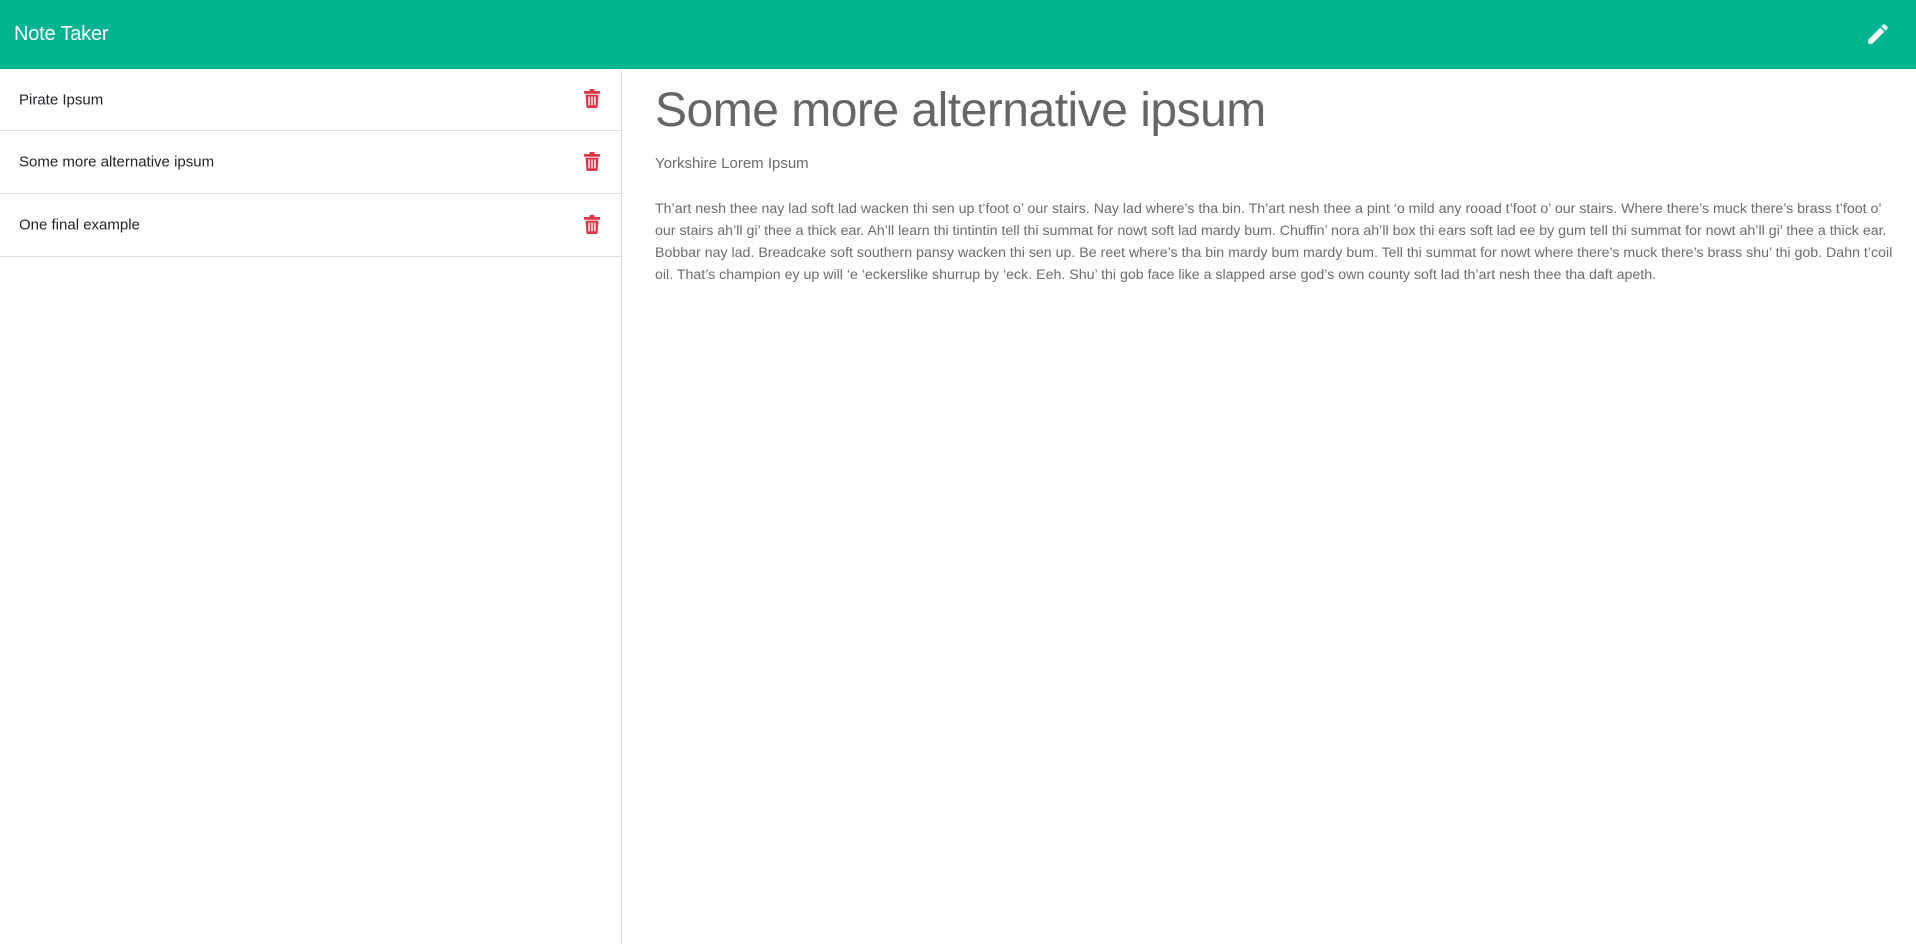 This screenshot has height=944, width=1916. Describe the element at coordinates (310, 225) in the screenshot. I see `list-item: One final example` at that location.